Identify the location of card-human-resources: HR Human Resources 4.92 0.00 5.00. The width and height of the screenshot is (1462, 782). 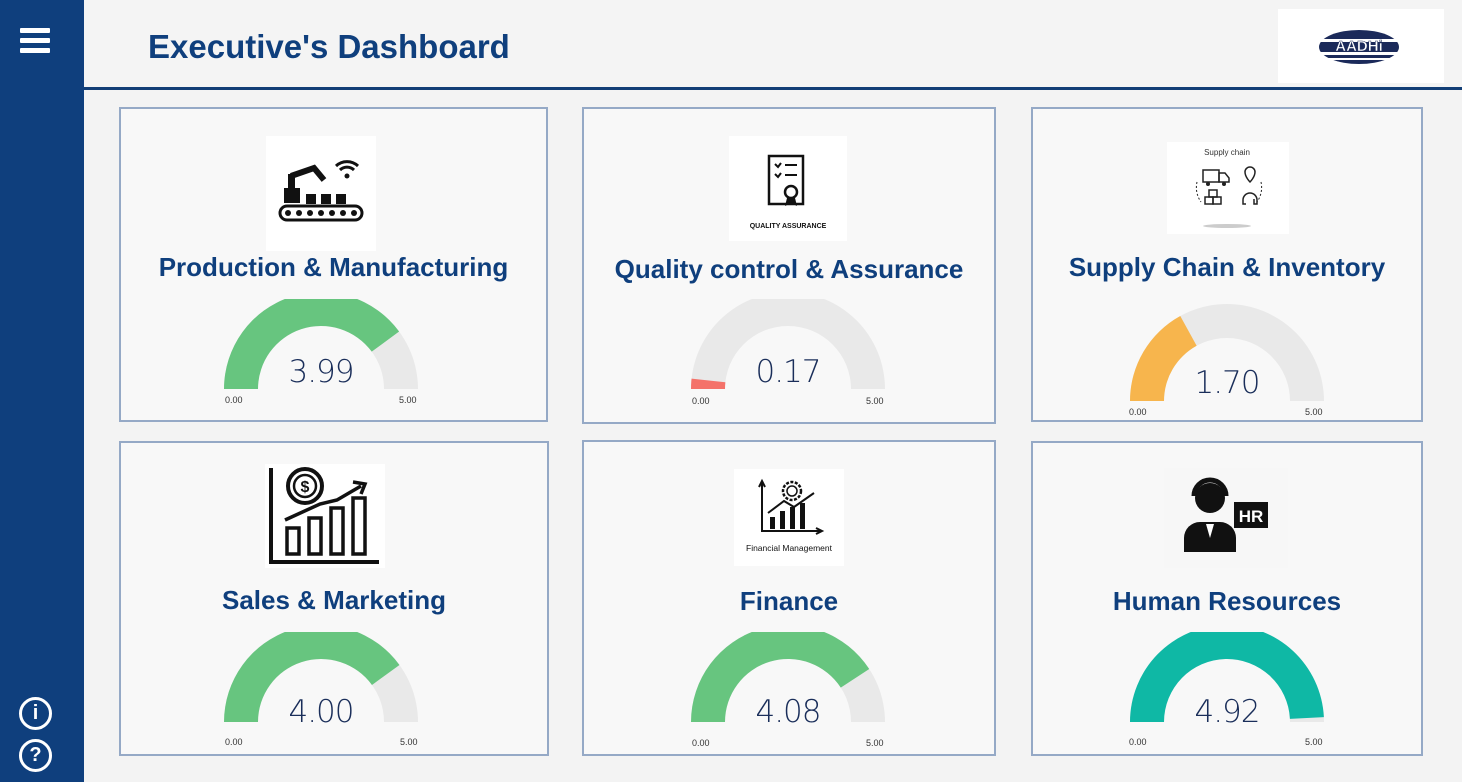
(1227, 598).